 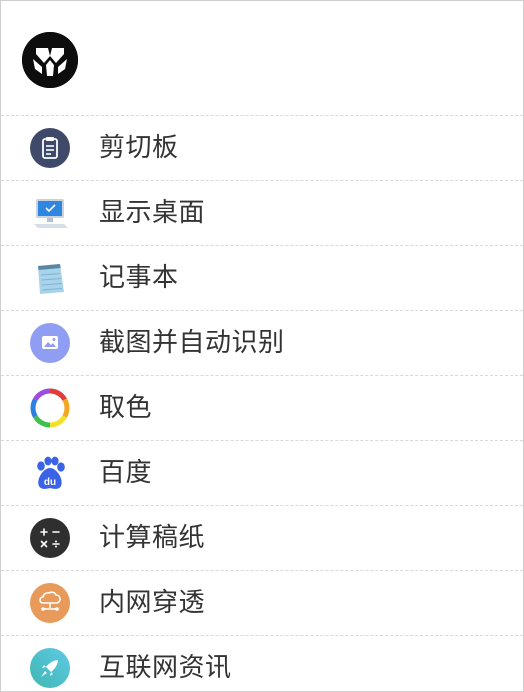 I want to click on menu-item-label: 取色, so click(x=126, y=408).